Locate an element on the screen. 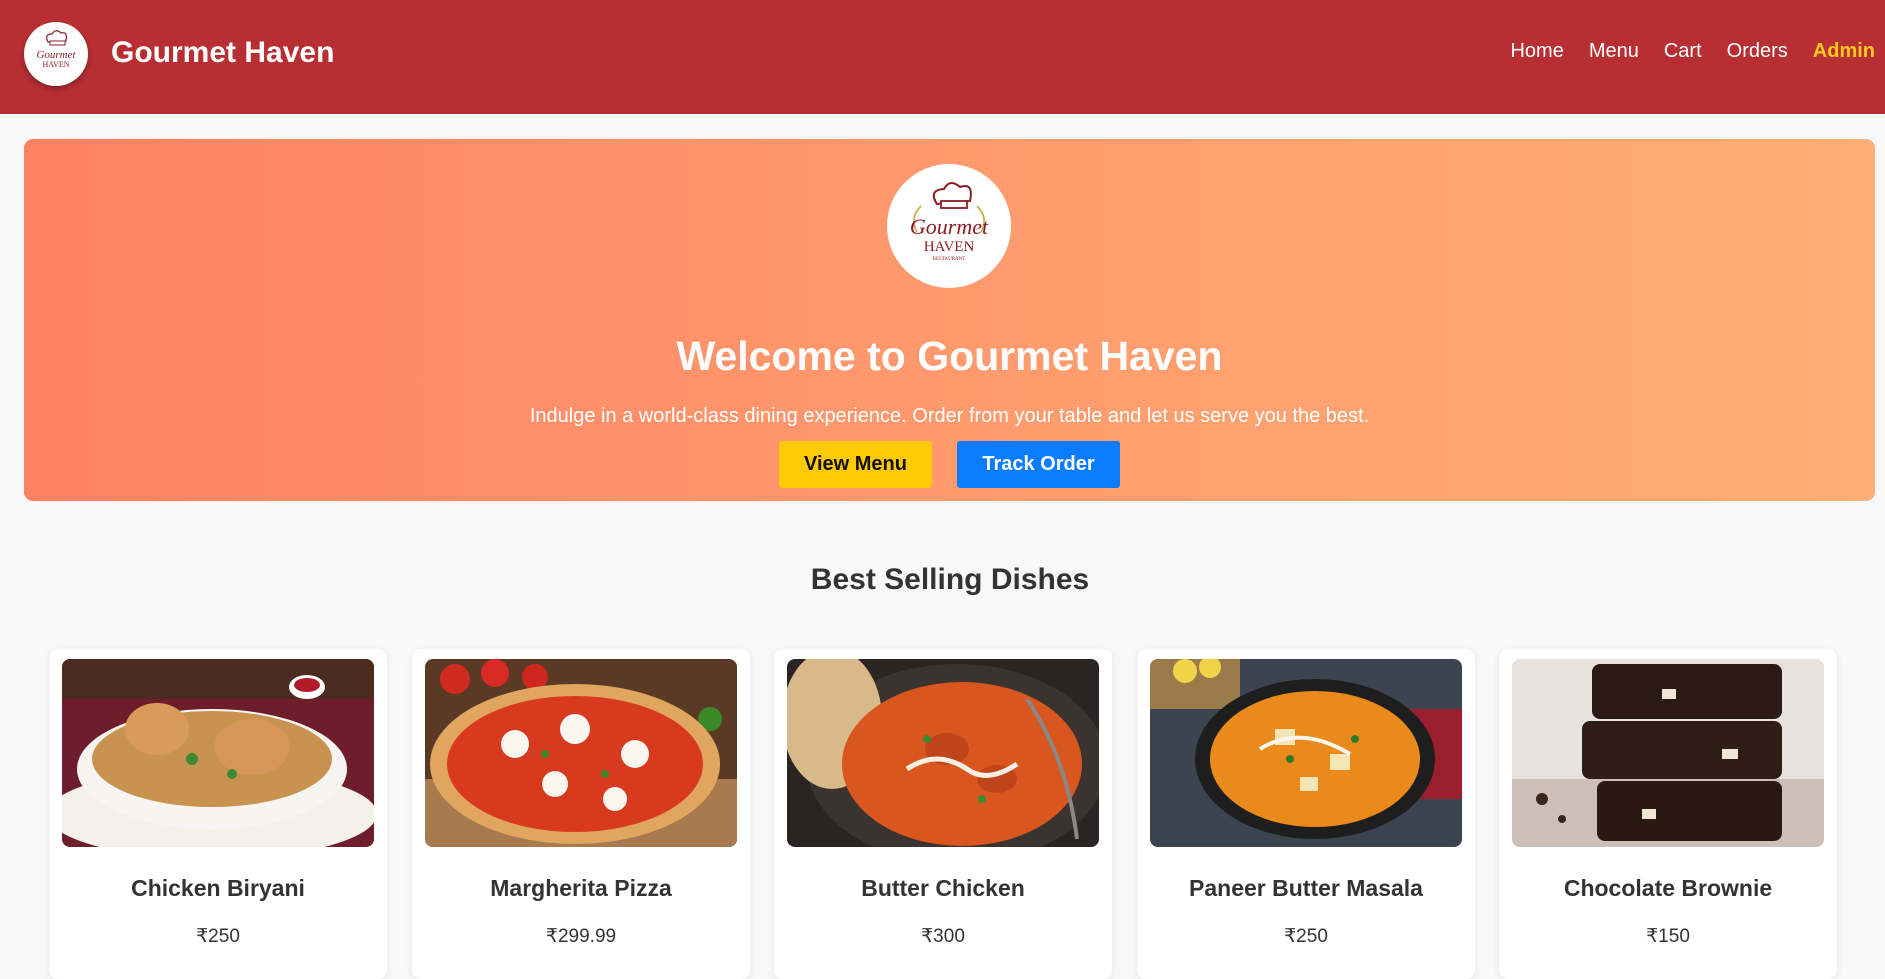 Image resolution: width=1885 pixels, height=979 pixels. chocolate-brownie-image is located at coordinates (1668, 753).